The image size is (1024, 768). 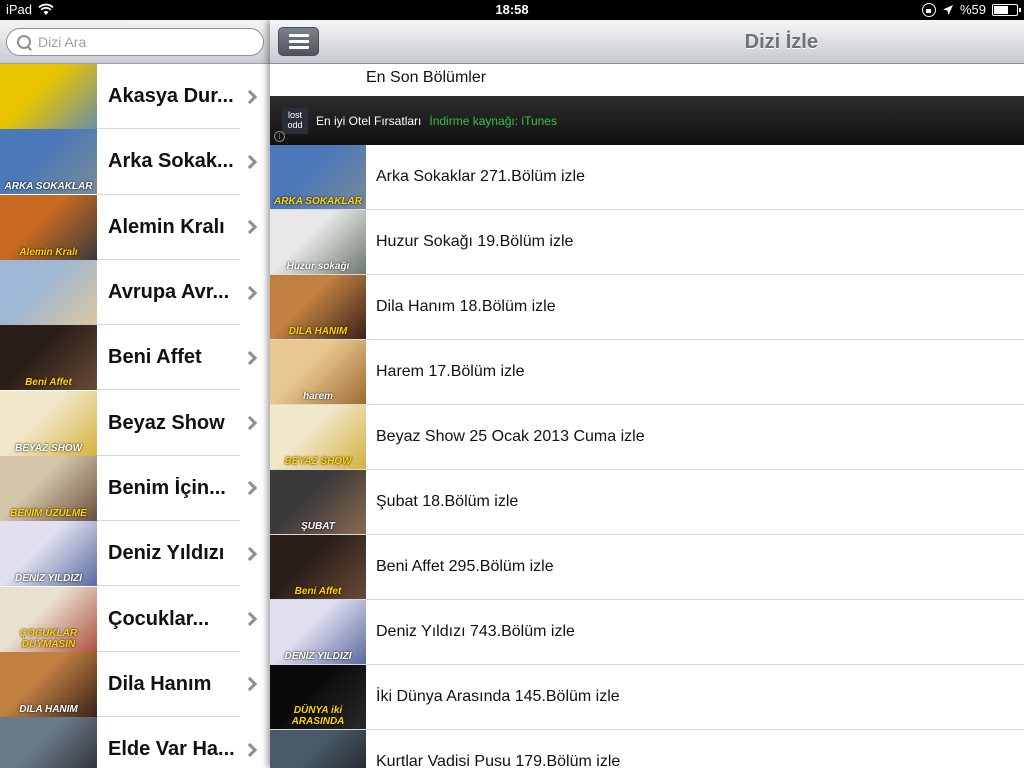 I want to click on episode-row: DILA HANIM Dila Hanım 18.Bölüm izle, so click(x=647, y=307).